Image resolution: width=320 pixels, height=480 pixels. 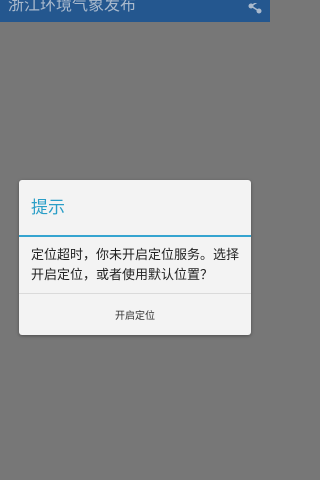 What do you see at coordinates (135, 265) in the screenshot?
I see `dialog-message: 定位超时，你未开启定位服务。选择开启定位，或者使用默认位置？` at bounding box center [135, 265].